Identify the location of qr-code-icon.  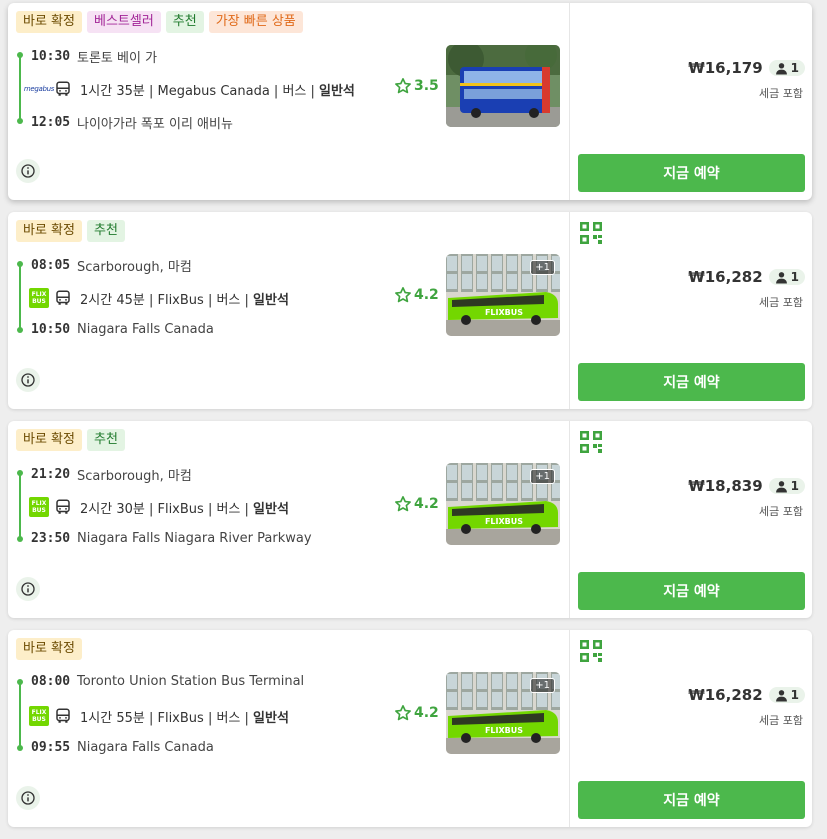
(591, 651).